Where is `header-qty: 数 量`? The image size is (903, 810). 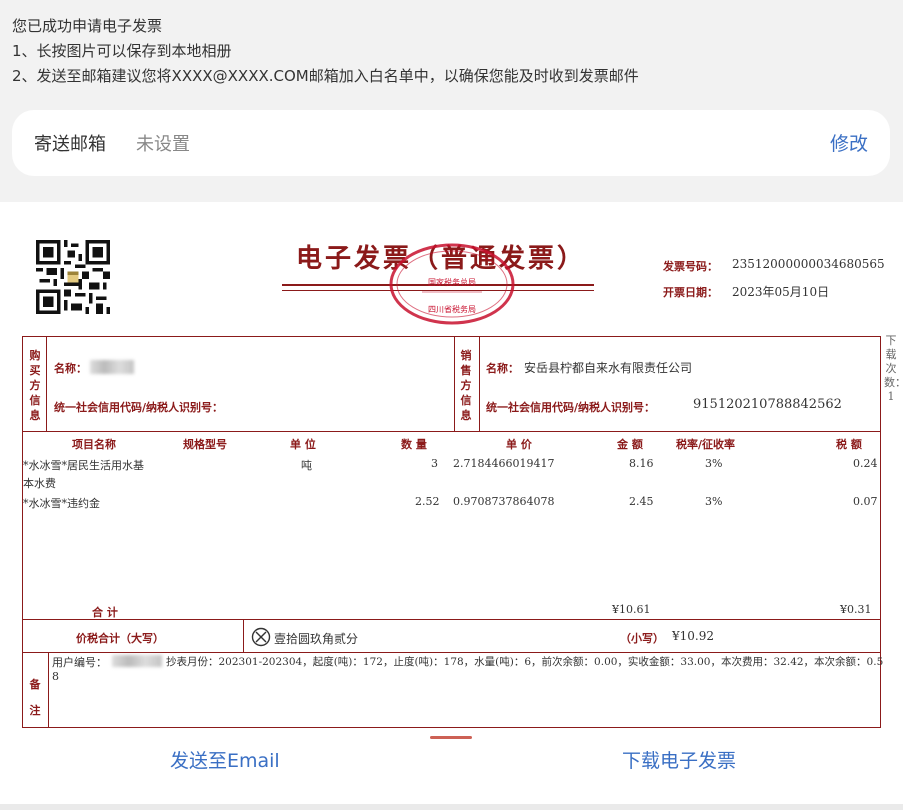
header-qty: 数 量 is located at coordinates (414, 444).